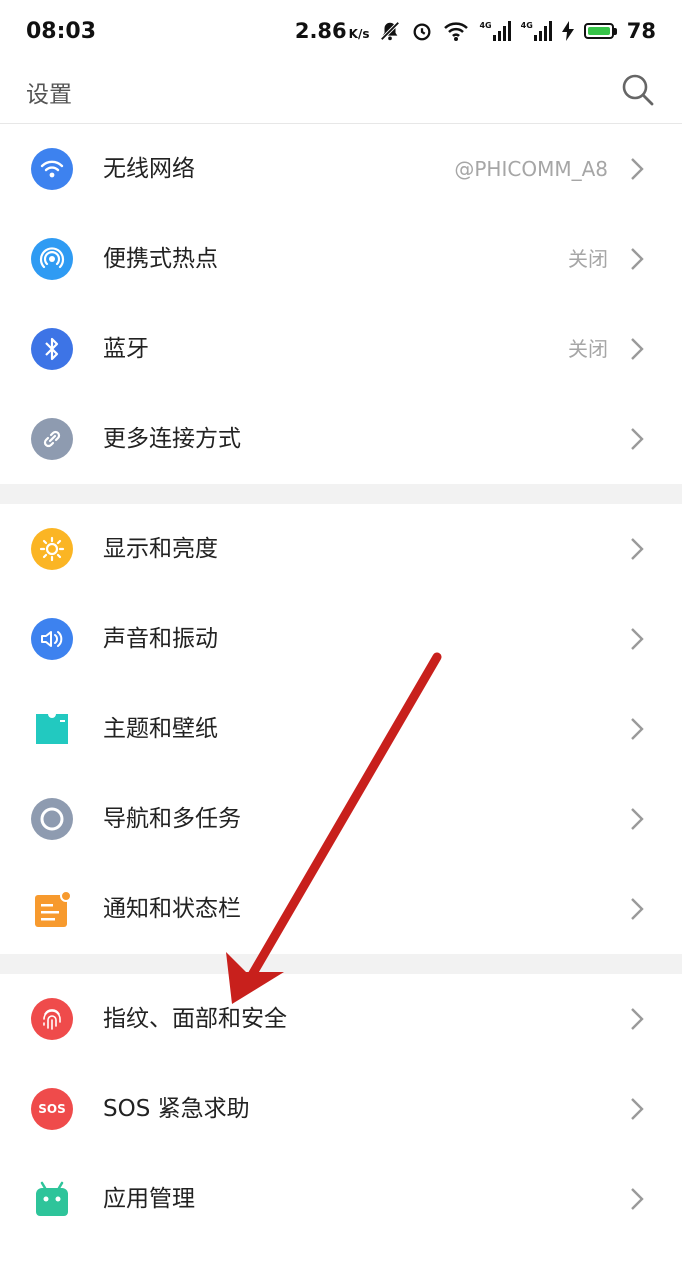  Describe the element at coordinates (341, 93) in the screenshot. I see `title-bar: 设置` at that location.